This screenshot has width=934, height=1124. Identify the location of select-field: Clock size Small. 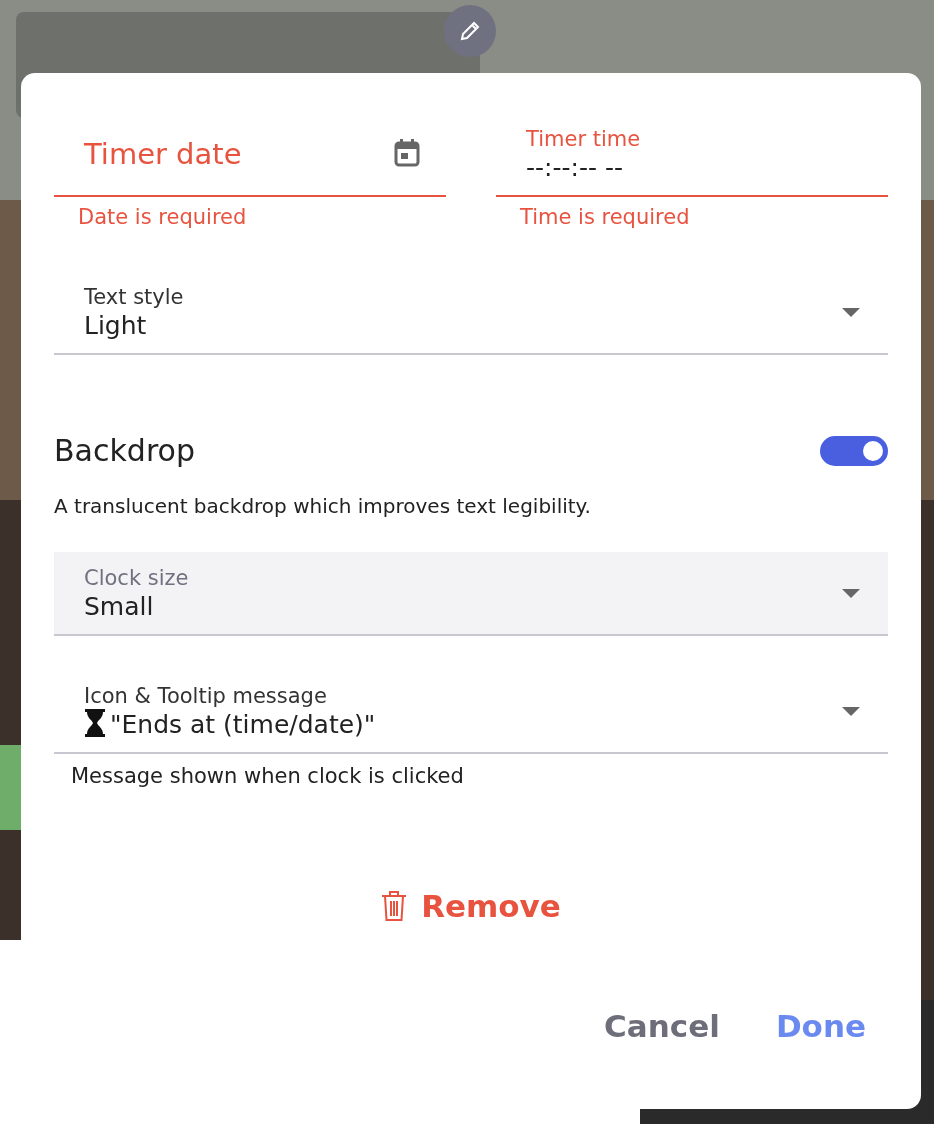
(471, 594).